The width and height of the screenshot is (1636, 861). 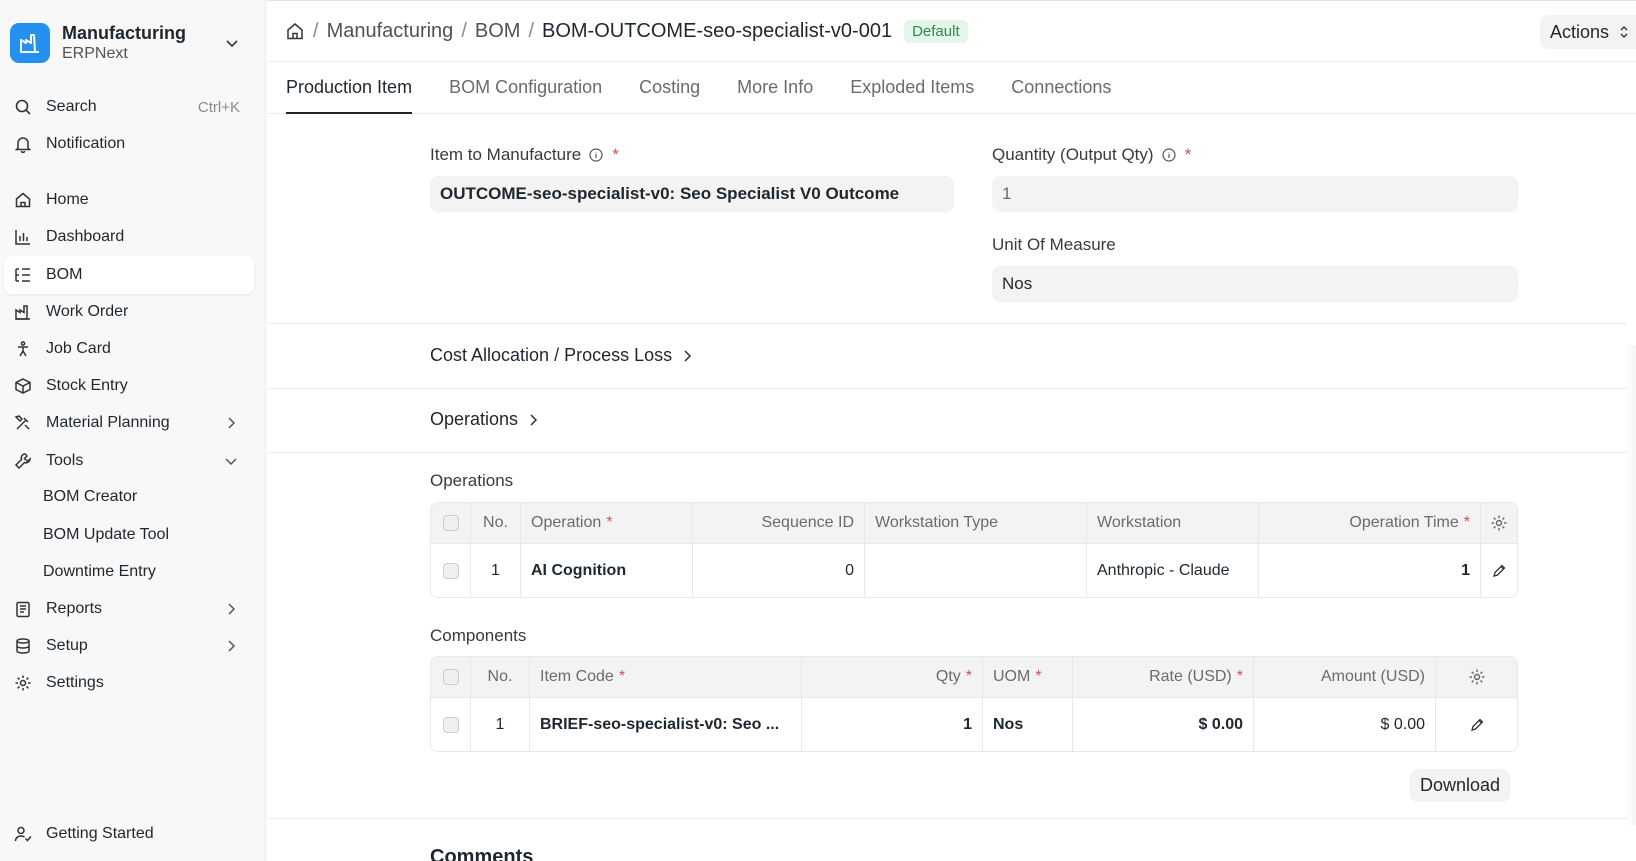 I want to click on col-rate-label: Rate (USD), so click(x=1190, y=676).